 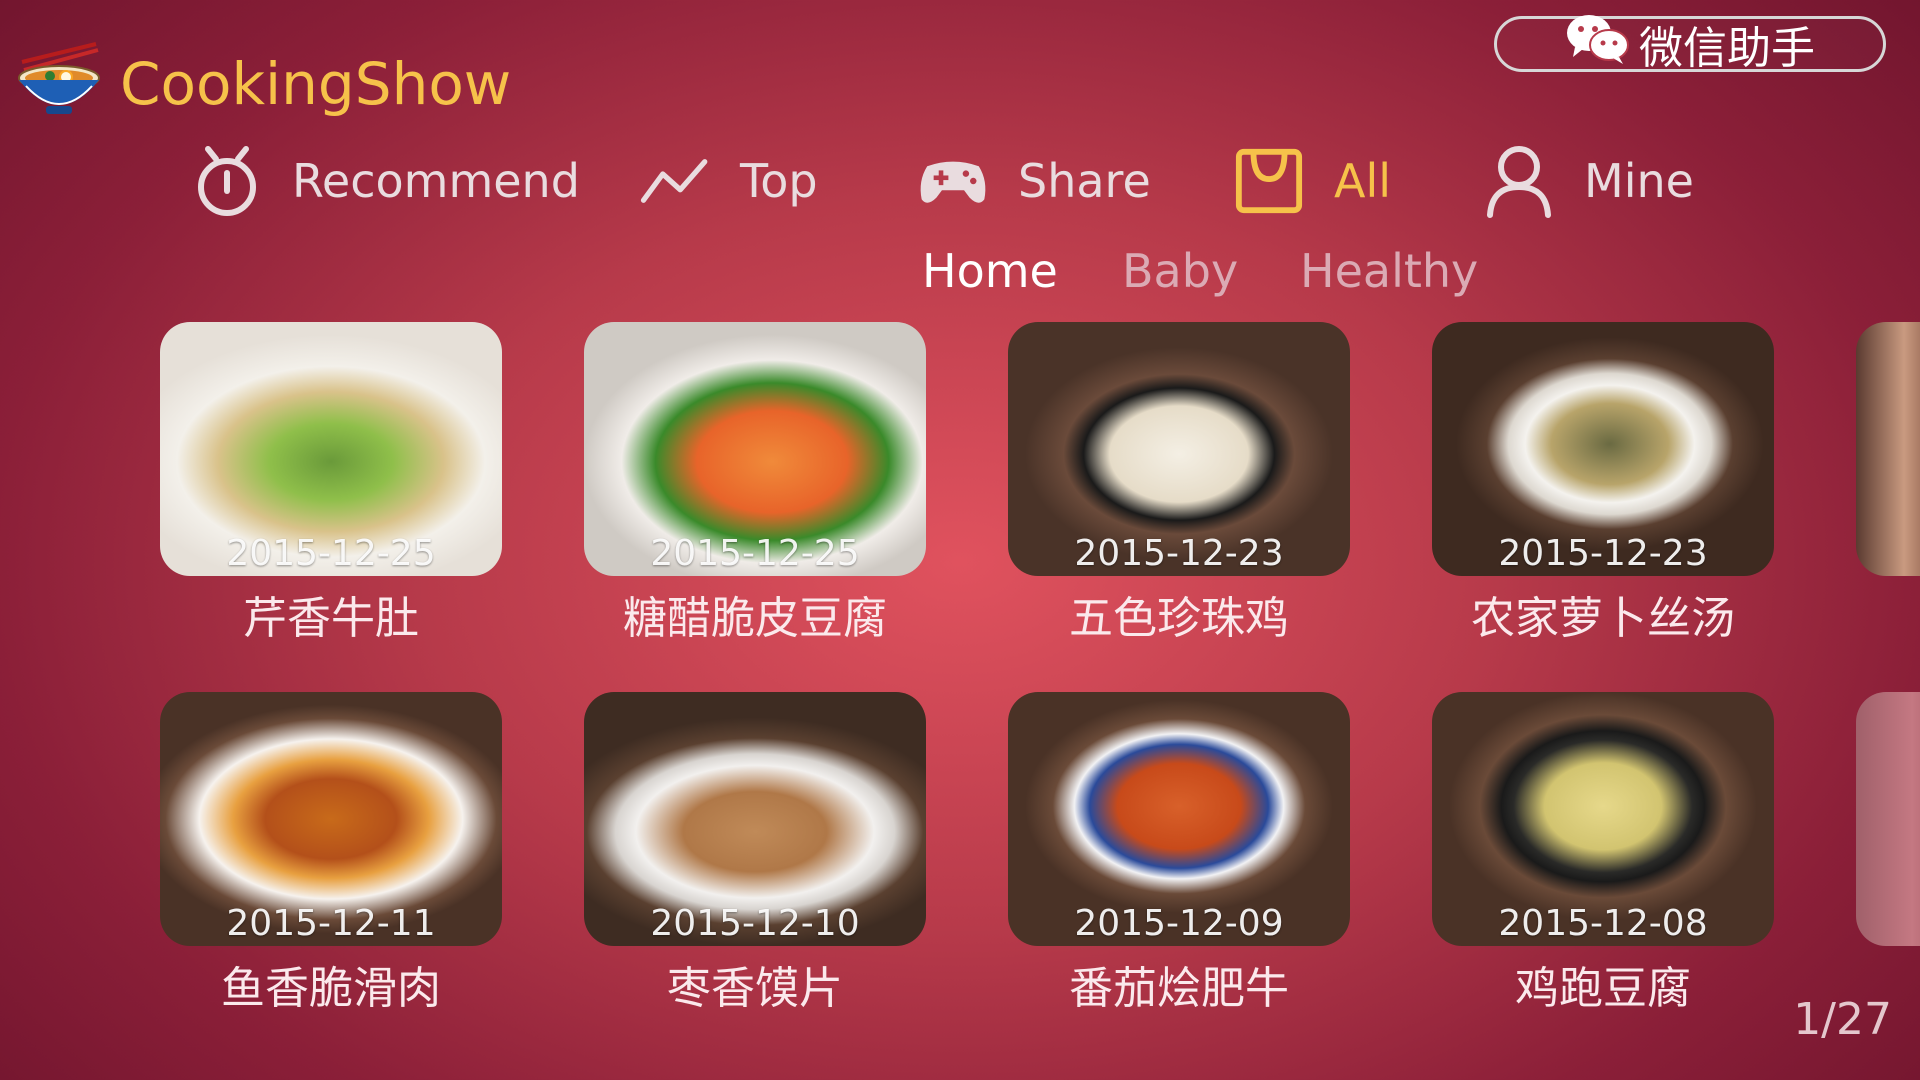 I want to click on tab-home: Home, so click(x=990, y=271).